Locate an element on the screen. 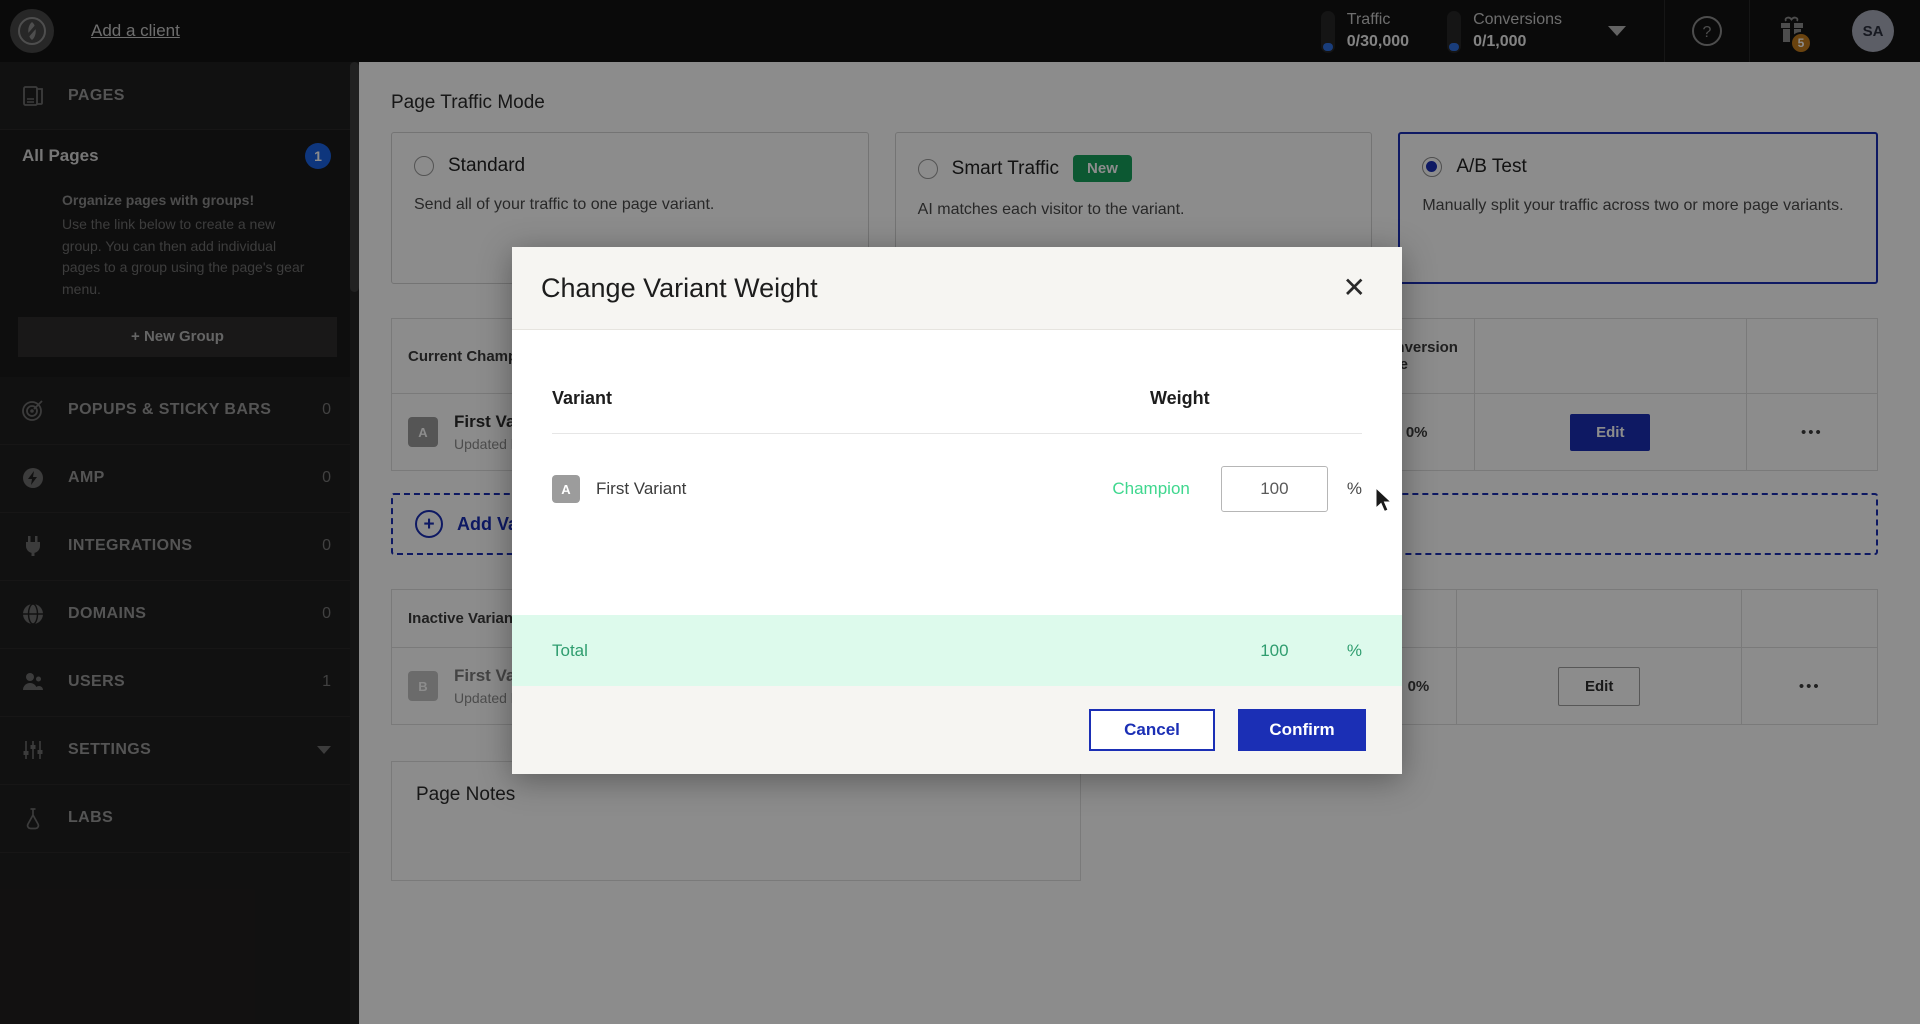 This screenshot has height=1024, width=1920. modal-total-row: Total 100 % is located at coordinates (957, 650).